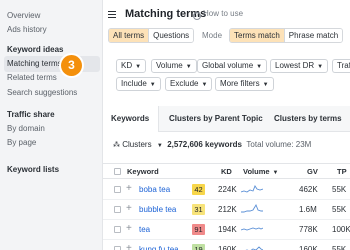 The height and width of the screenshot is (250, 350). I want to click on sidebar-item-related-terms: Related terms, so click(32, 78).